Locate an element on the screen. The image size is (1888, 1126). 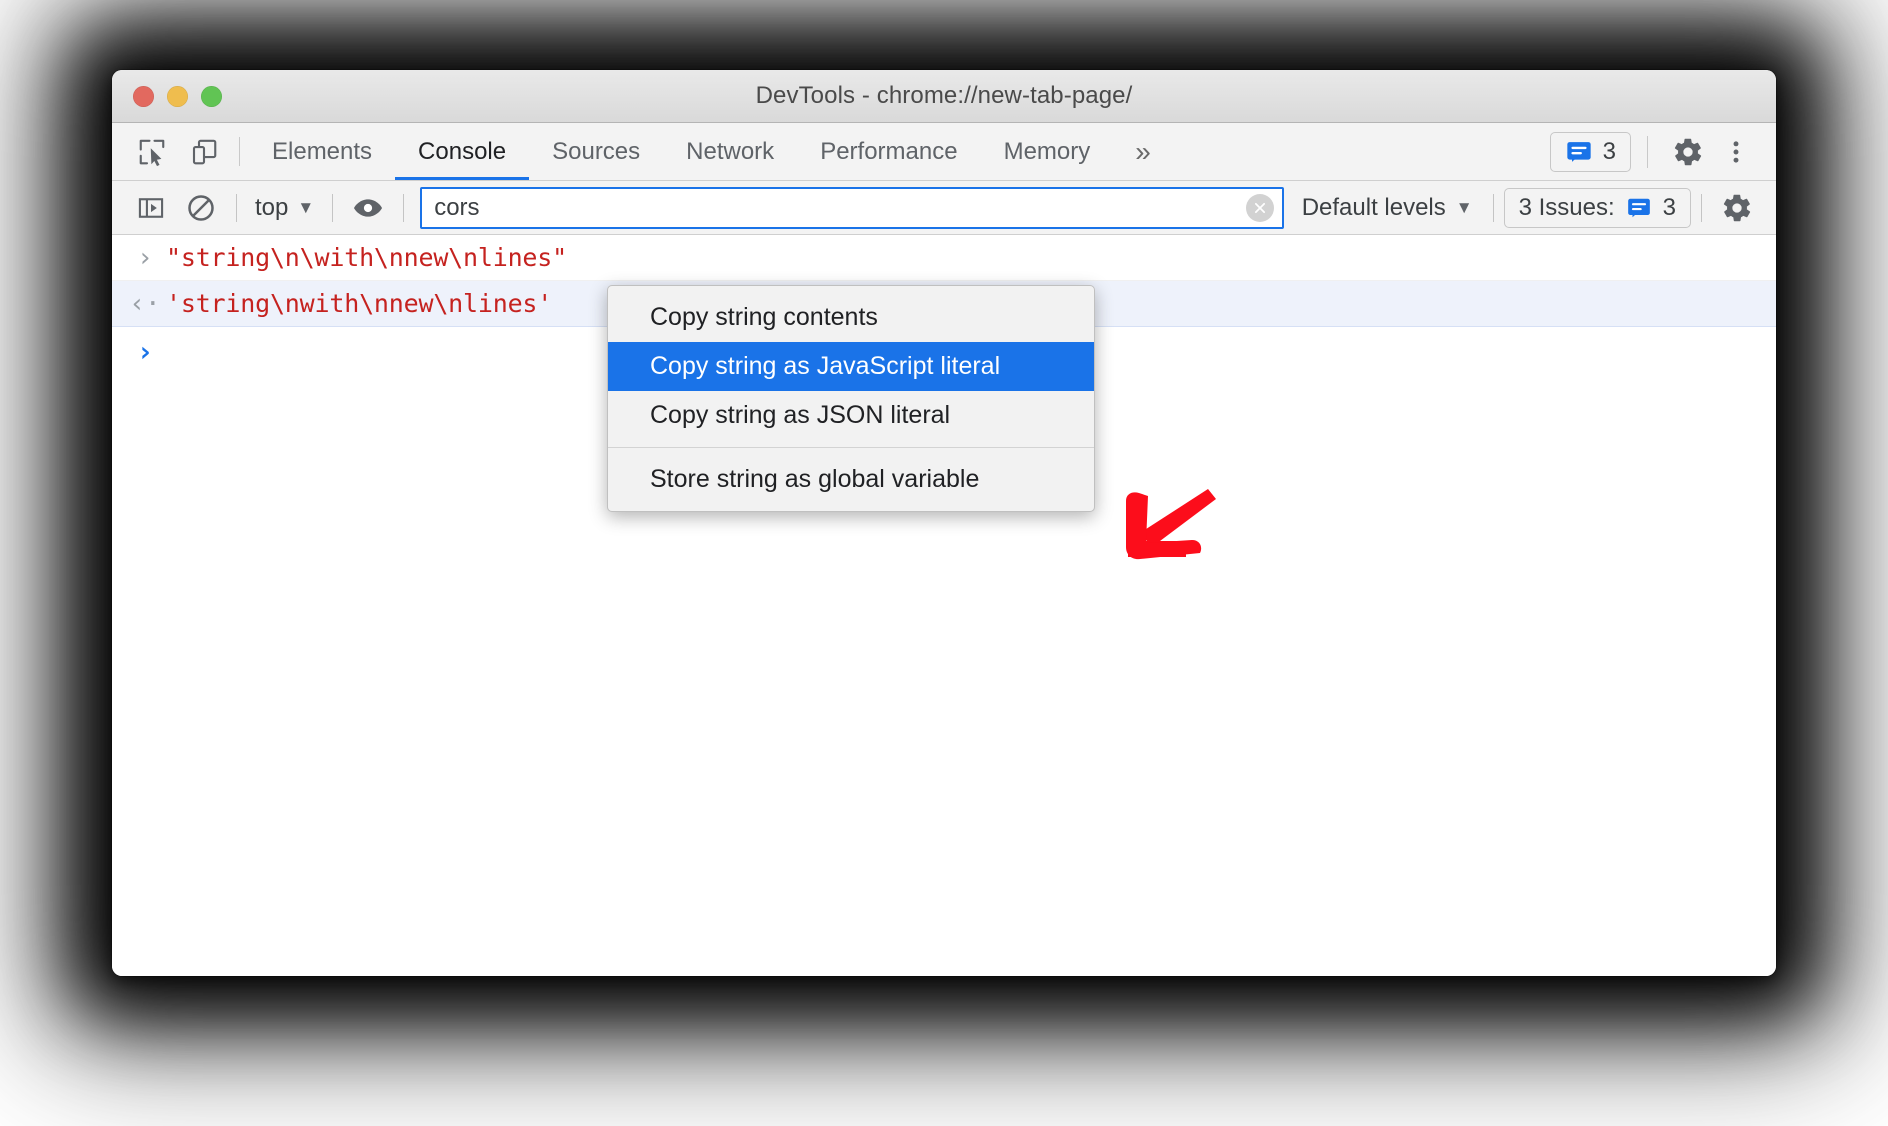
context-menu-separator is located at coordinates (851, 447).